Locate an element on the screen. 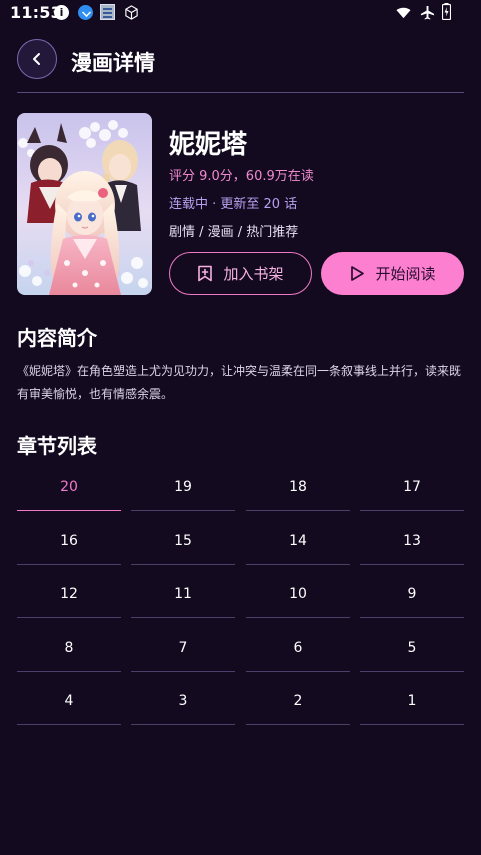  chapter-item-17: 17 is located at coordinates (412, 487).